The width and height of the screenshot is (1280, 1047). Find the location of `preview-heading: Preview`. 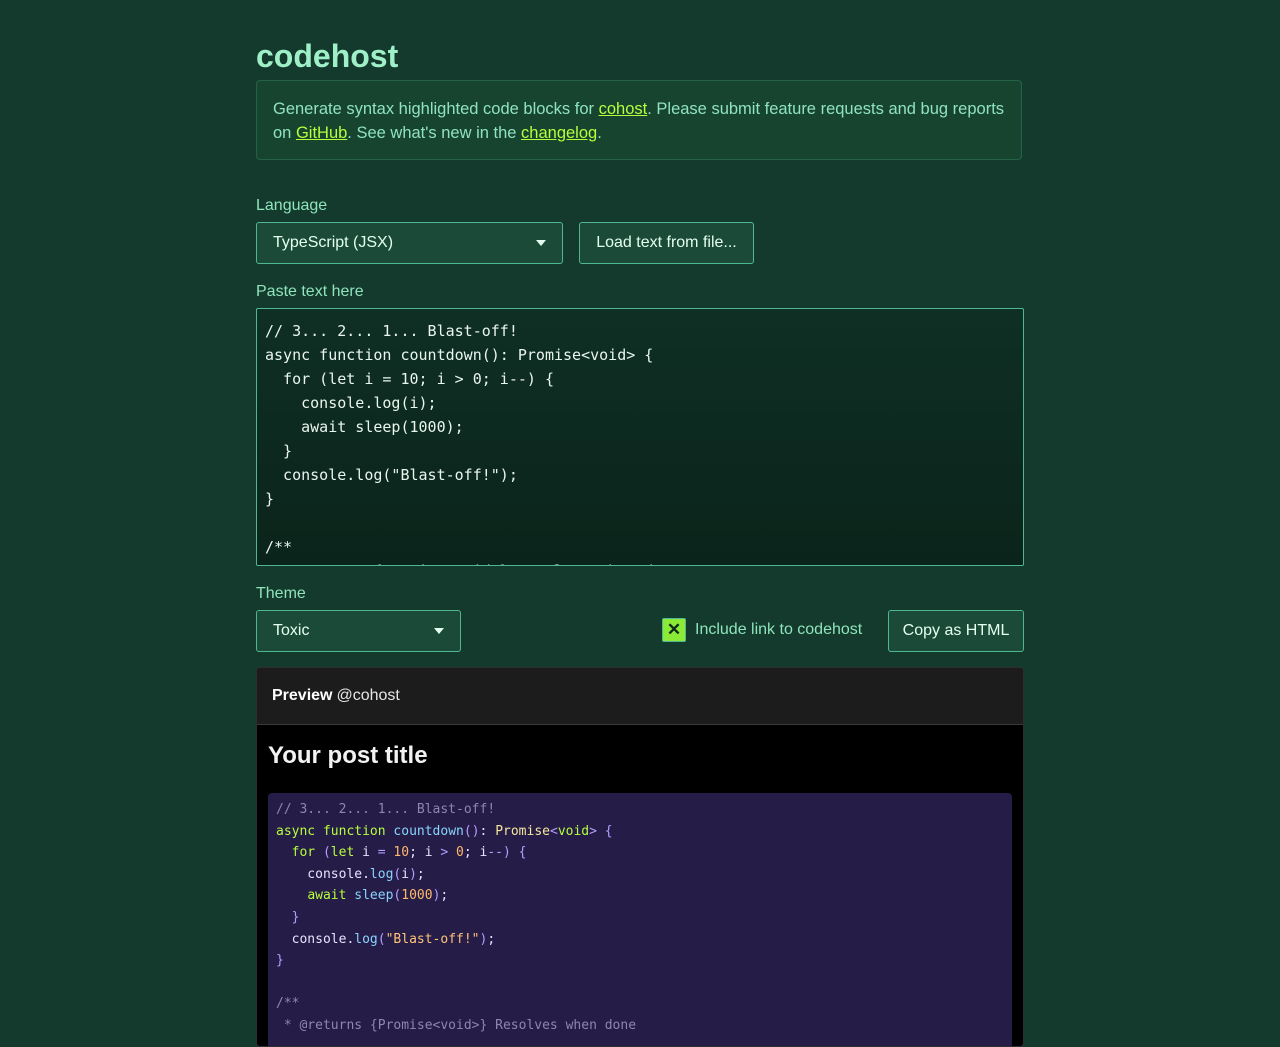

preview-heading: Preview is located at coordinates (302, 695).